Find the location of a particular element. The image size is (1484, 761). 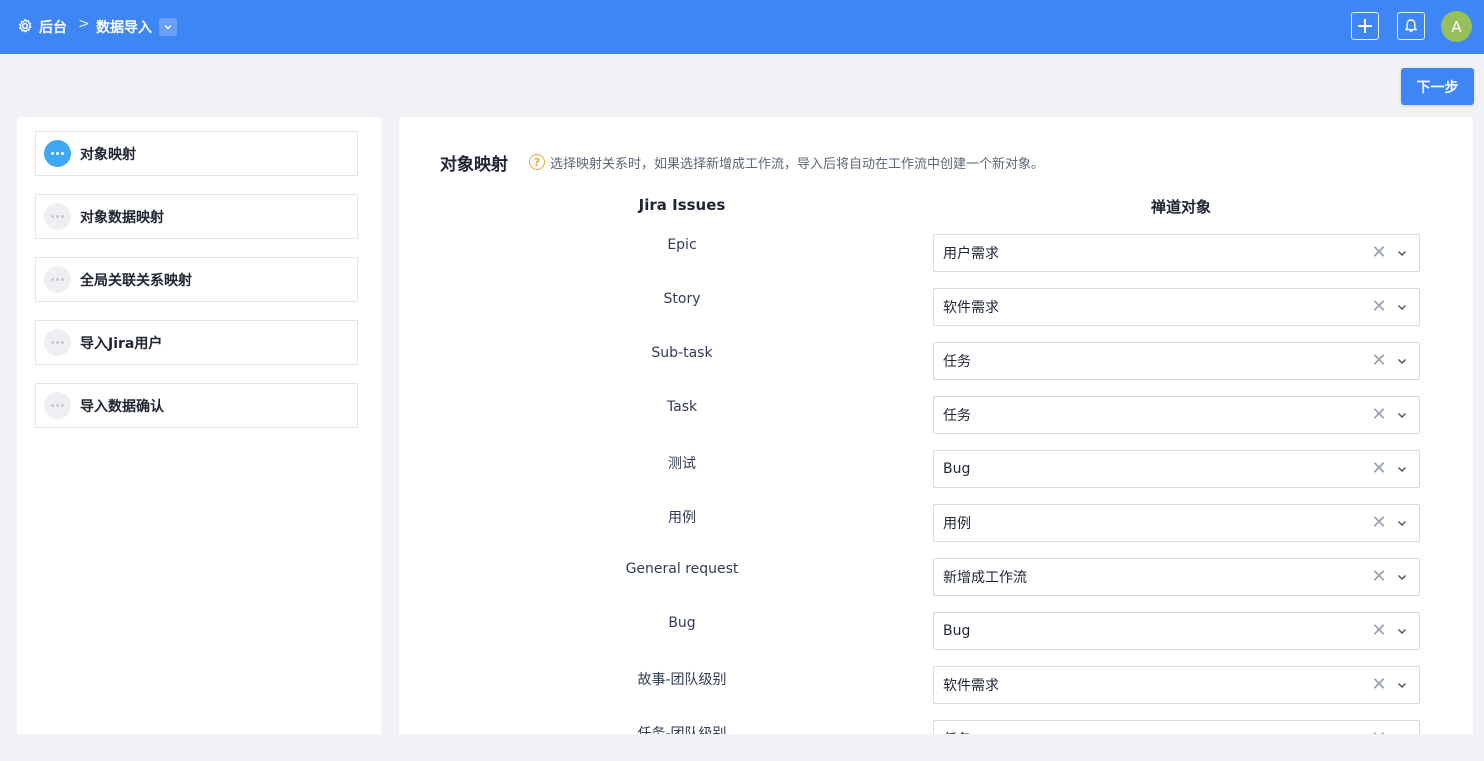

jira-issue-type: 任务-团队级别 is located at coordinates (682, 730).